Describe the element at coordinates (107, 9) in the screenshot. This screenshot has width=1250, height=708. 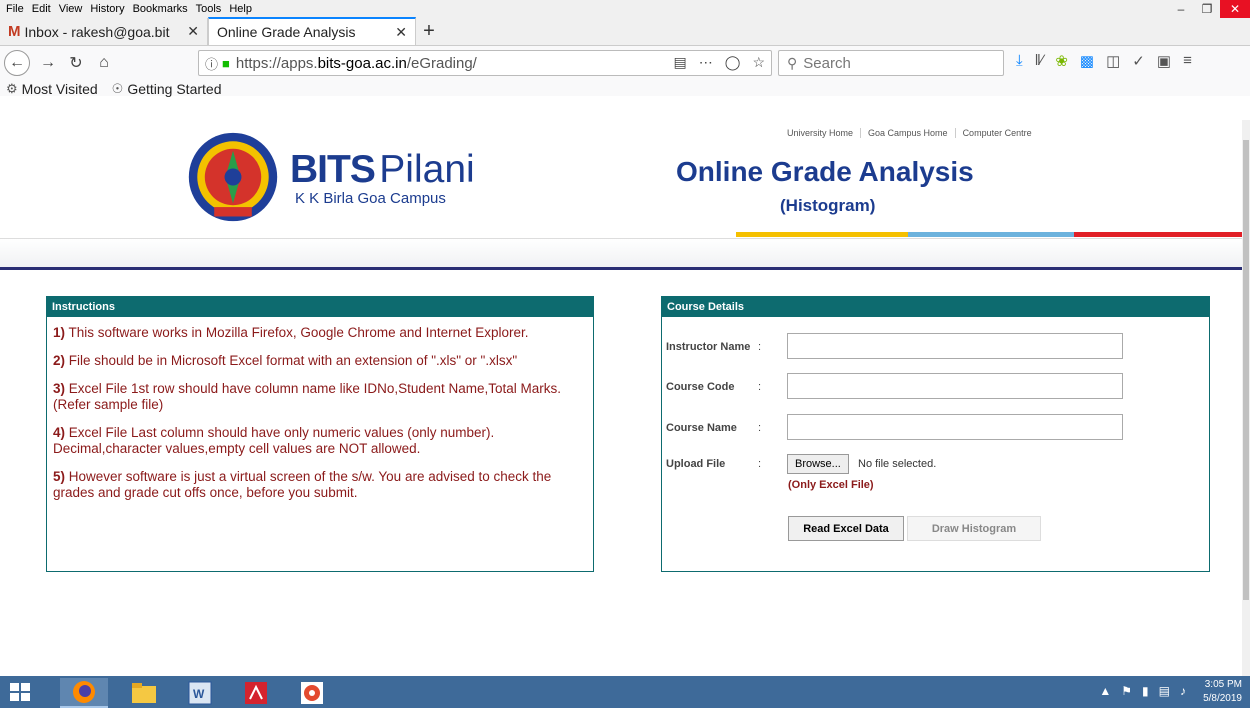
I see `menu-history: History` at that location.